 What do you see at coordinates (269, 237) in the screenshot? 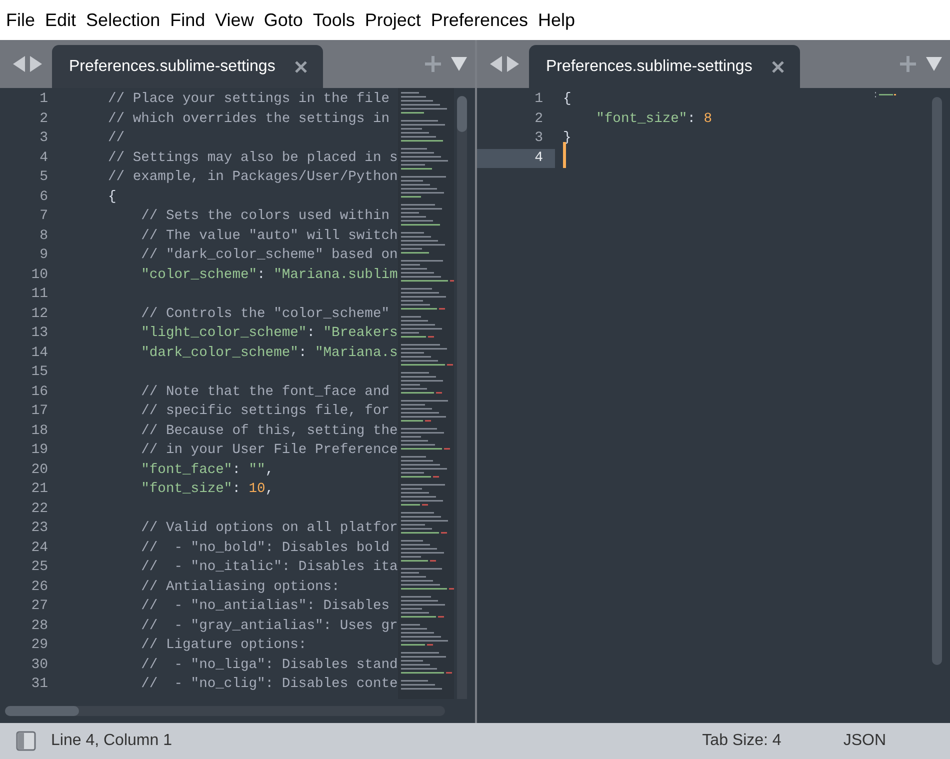
I see `code-line: // The value "auto" will switch` at bounding box center [269, 237].